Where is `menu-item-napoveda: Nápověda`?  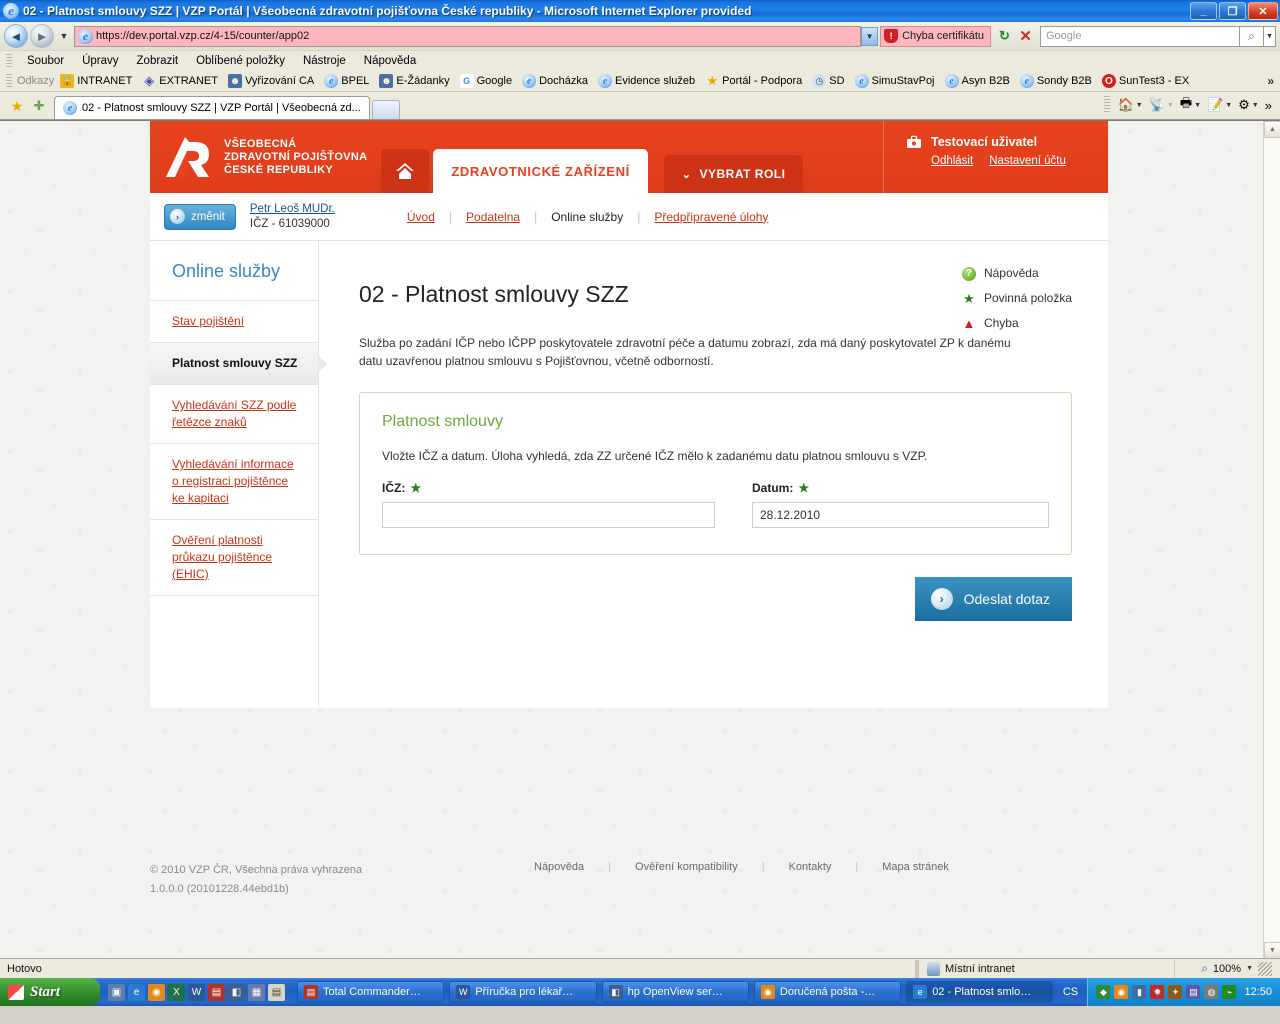
menu-item-napoveda: Nápověda is located at coordinates (390, 61).